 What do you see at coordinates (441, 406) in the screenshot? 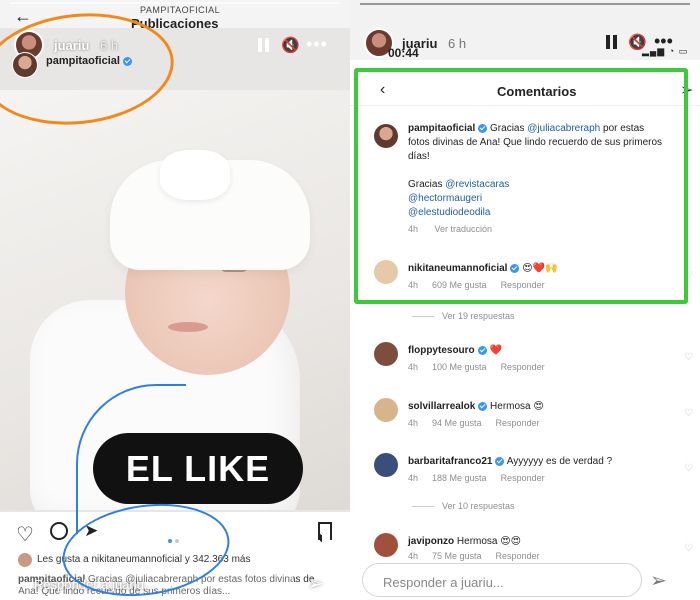
I see `comment-username: solvillarrealok` at bounding box center [441, 406].